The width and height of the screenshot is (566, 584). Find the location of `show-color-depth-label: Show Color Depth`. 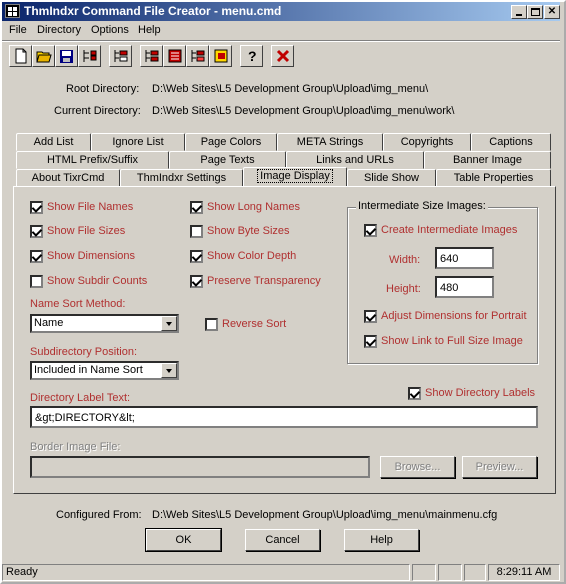

show-color-depth-label: Show Color Depth is located at coordinates (252, 256).